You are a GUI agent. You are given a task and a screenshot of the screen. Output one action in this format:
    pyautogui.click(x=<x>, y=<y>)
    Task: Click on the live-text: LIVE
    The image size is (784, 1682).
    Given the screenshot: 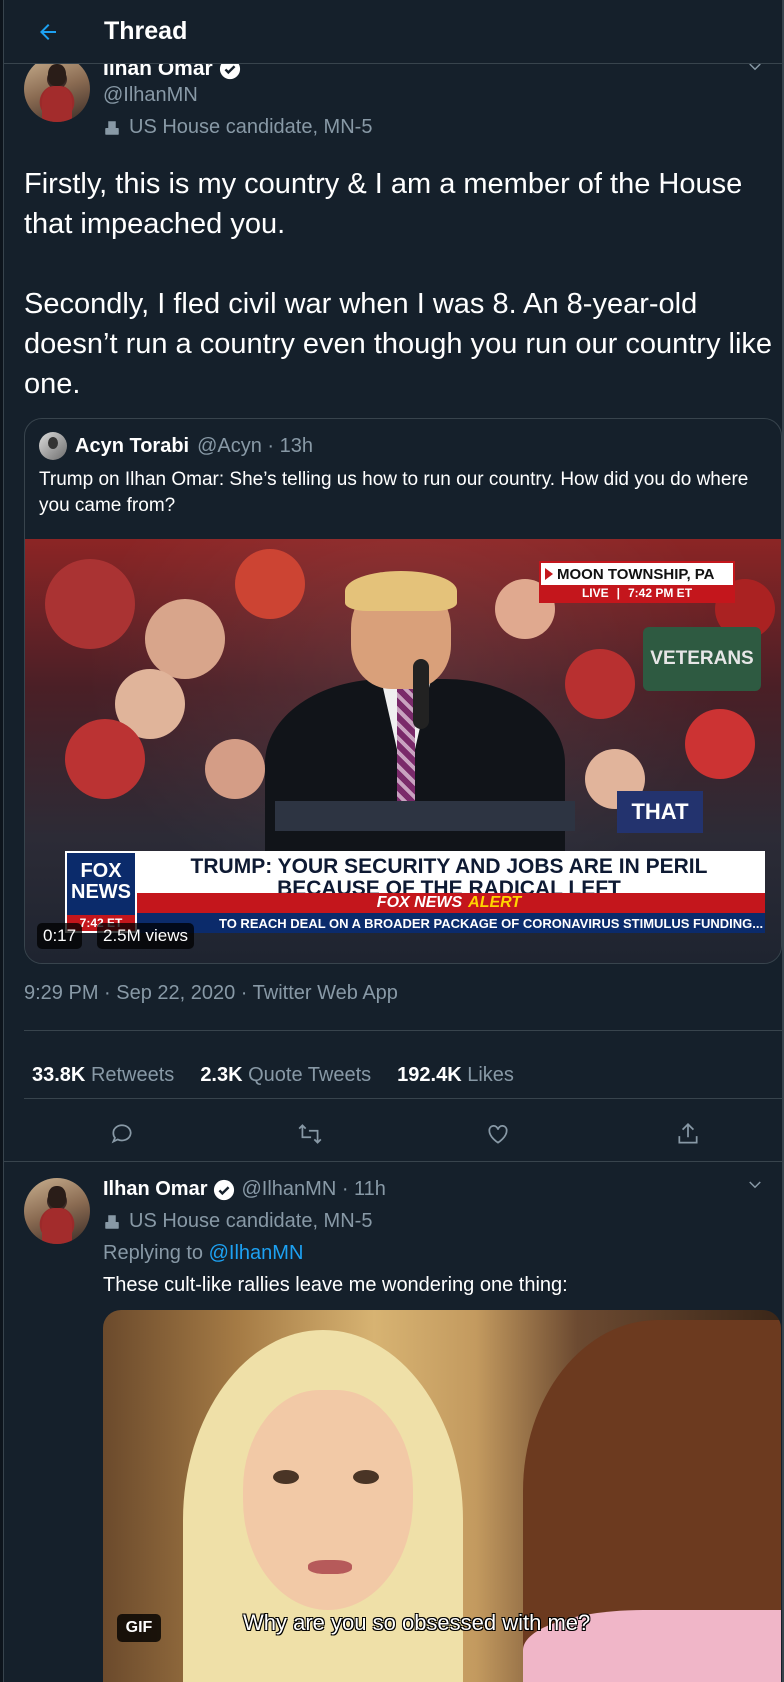 What is the action you would take?
    pyautogui.click(x=595, y=593)
    